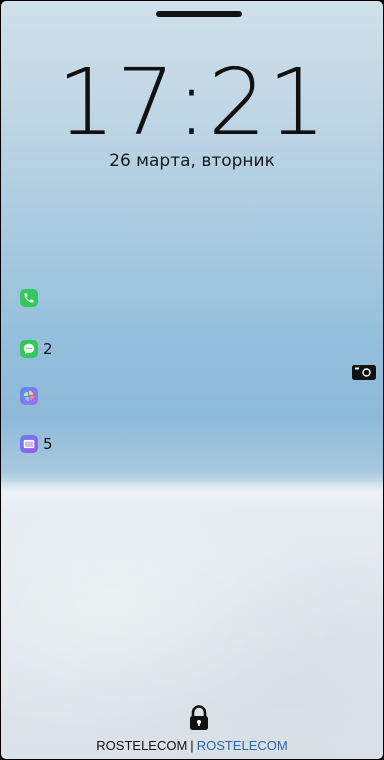 The image size is (384, 760). Describe the element at coordinates (242, 745) in the screenshot. I see `carrier-sim2: ROSTELECOM` at that location.